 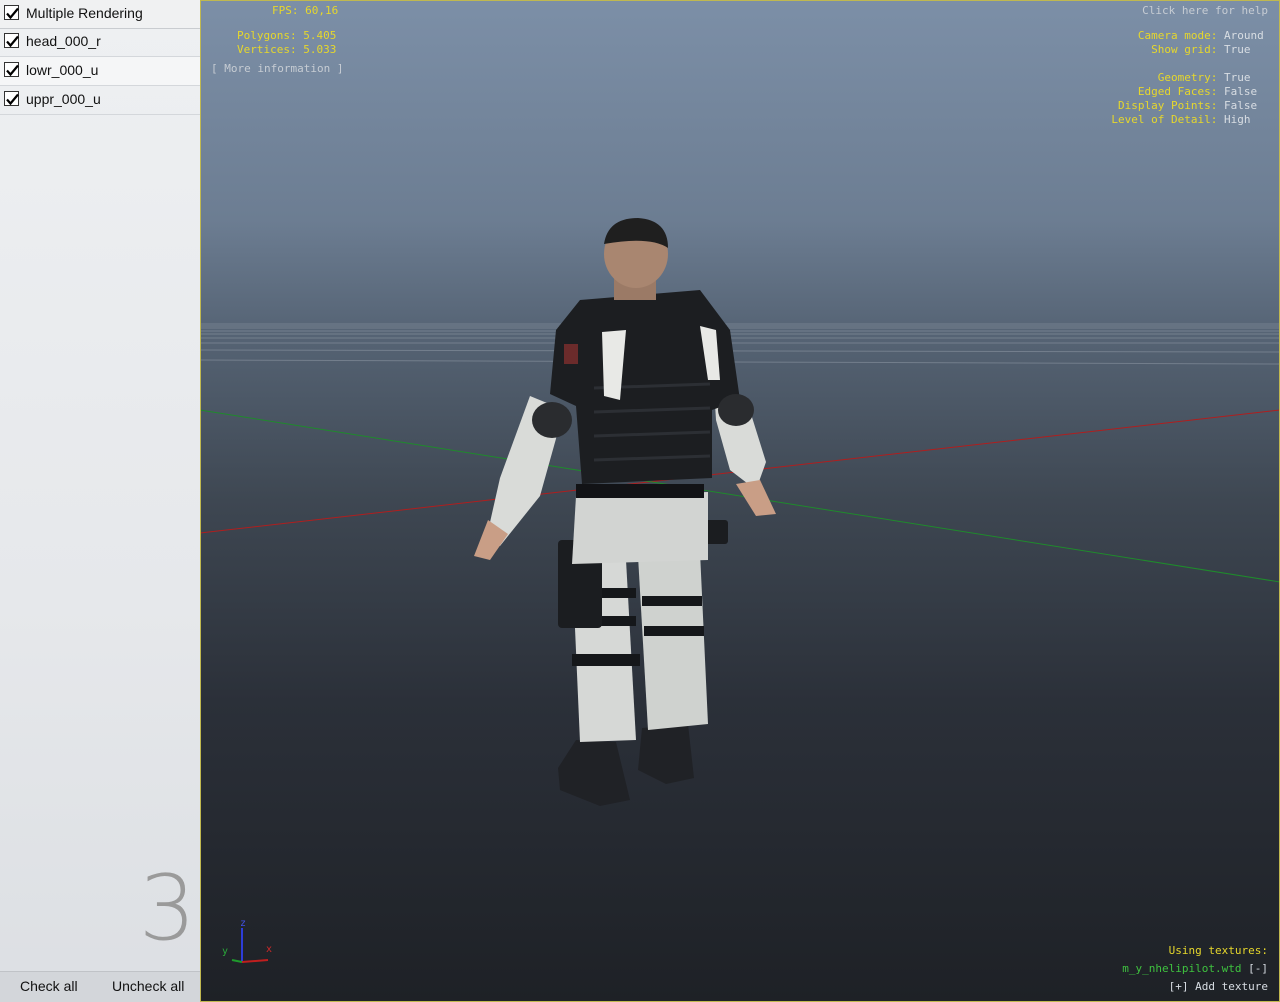 What do you see at coordinates (625, 512) in the screenshot?
I see `character-model` at bounding box center [625, 512].